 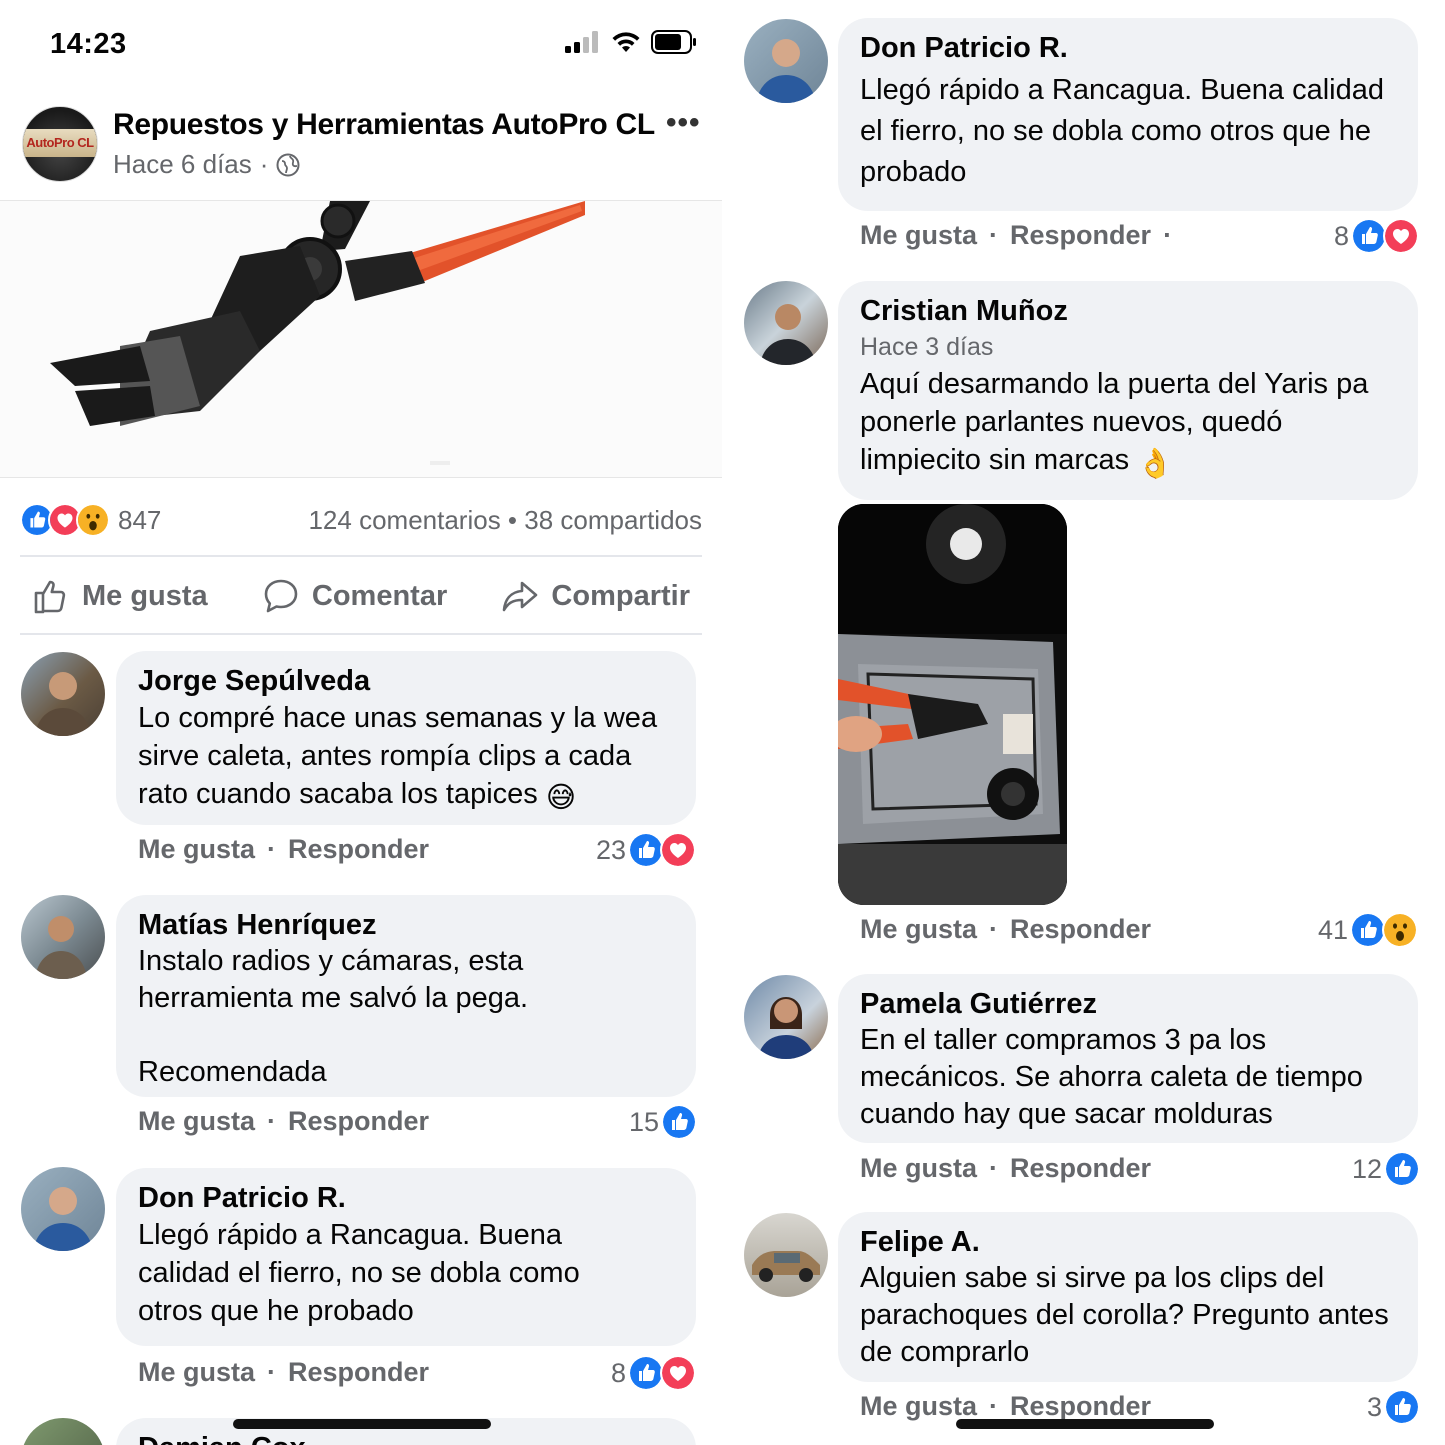 What do you see at coordinates (561, 798) in the screenshot?
I see `grinning-sweat-emoji: 😅` at bounding box center [561, 798].